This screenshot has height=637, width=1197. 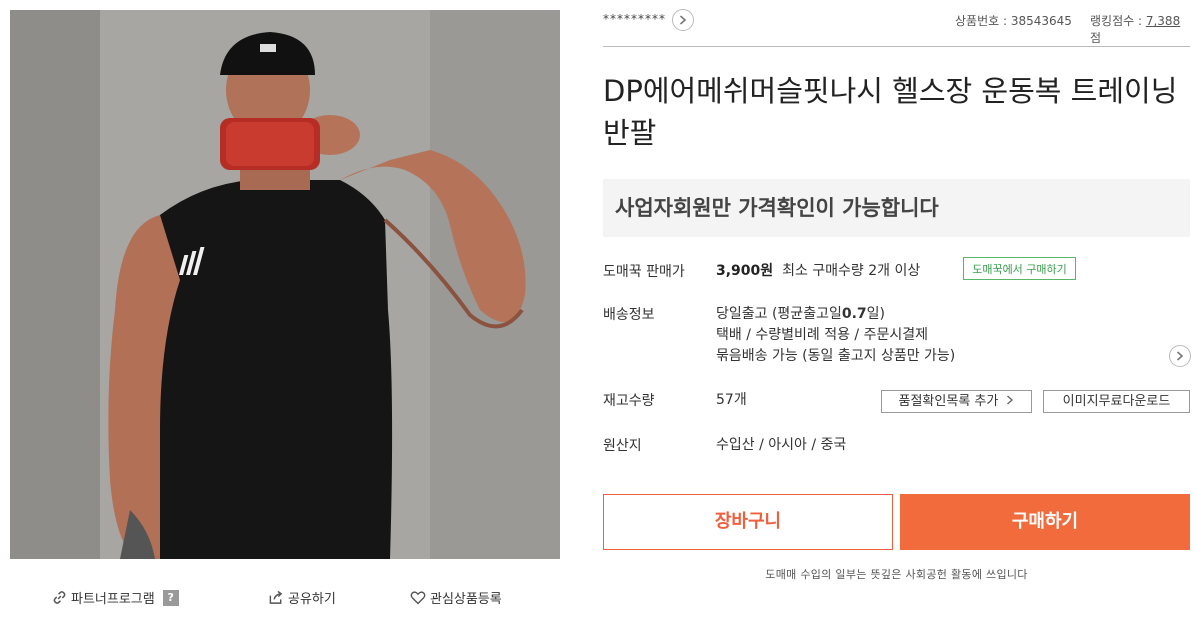 What do you see at coordinates (629, 401) in the screenshot?
I see `stock-label: 재고수량` at bounding box center [629, 401].